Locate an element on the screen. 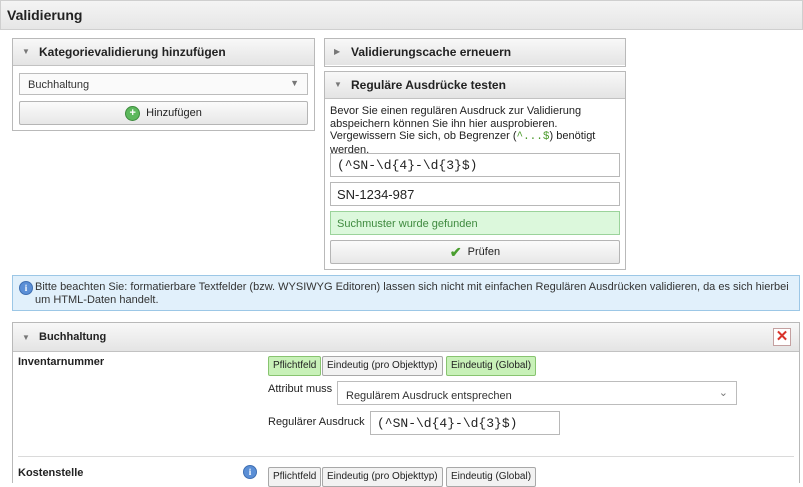  regex-pattern-input: (^SN-\d{4}-\d{3}$) is located at coordinates (475, 165).